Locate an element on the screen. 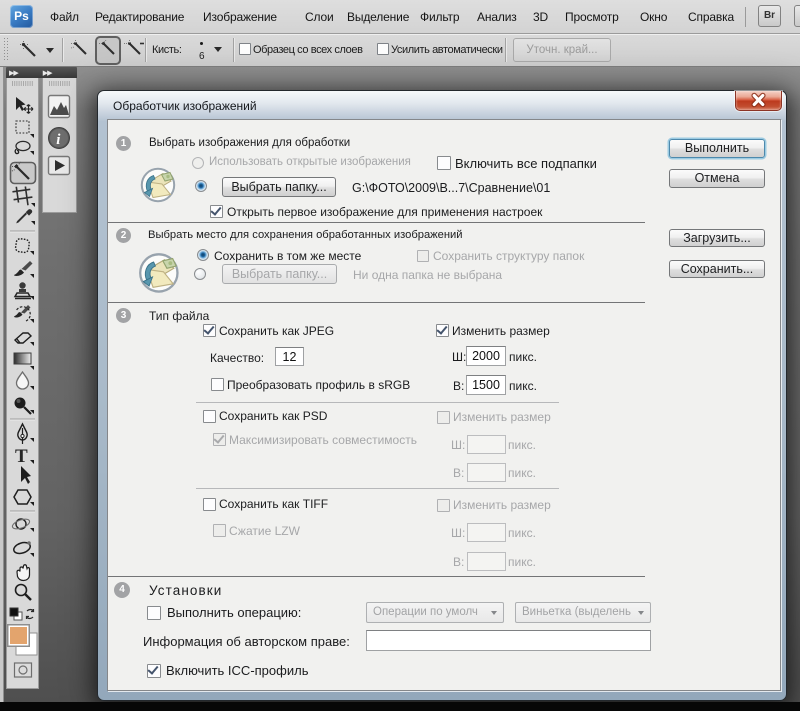 The width and height of the screenshot is (800, 711). svg-text: T is located at coordinates (21, 456).